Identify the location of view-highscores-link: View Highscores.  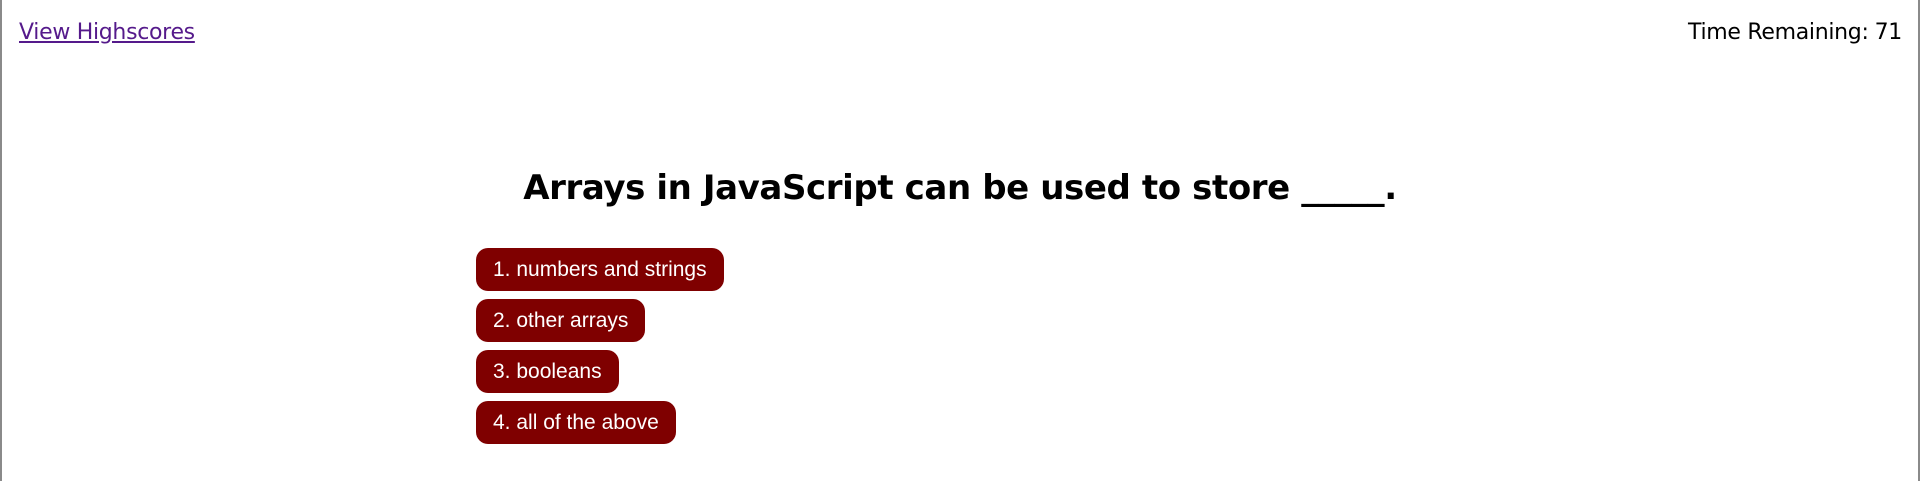
(107, 32).